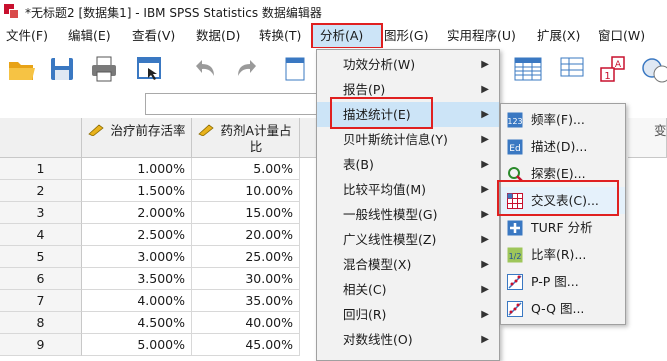  Describe the element at coordinates (137, 279) in the screenshot. I see `table-cell: 3.500%` at that location.